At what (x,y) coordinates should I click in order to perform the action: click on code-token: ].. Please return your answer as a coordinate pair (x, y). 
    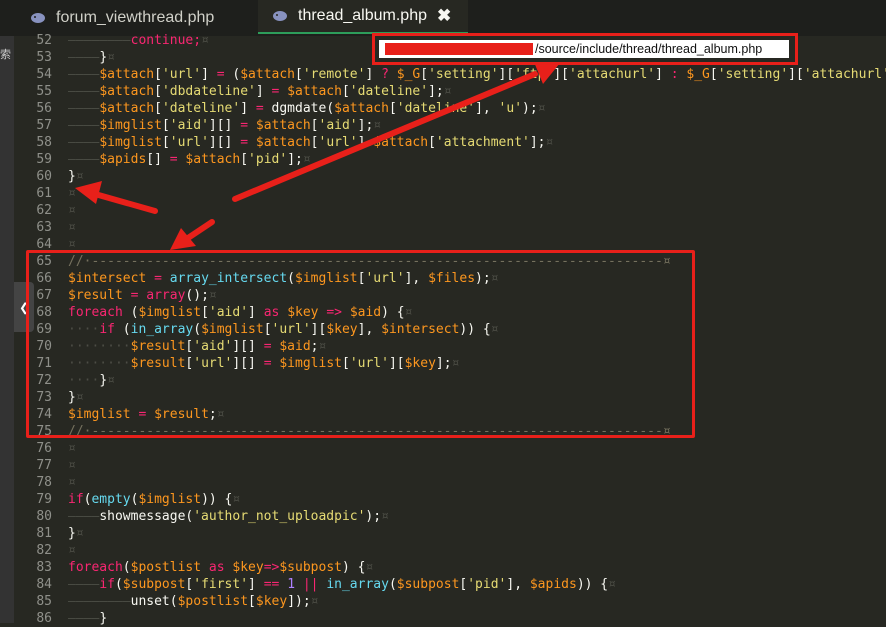
    Looking at the image, I should click on (365, 142).